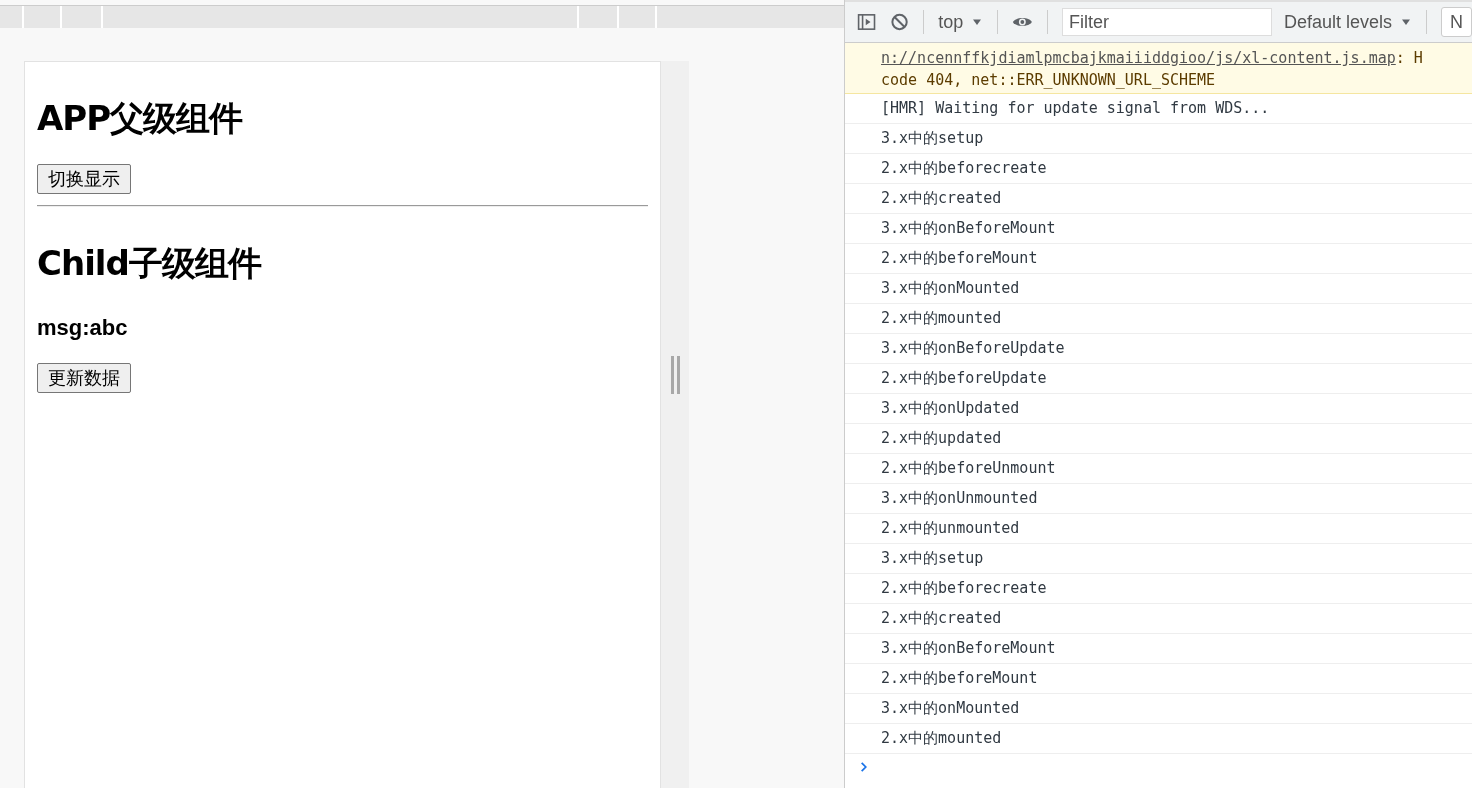 This screenshot has height=788, width=1472. Describe the element at coordinates (1347, 22) in the screenshot. I see `levels-dropdown: Default levels` at that location.